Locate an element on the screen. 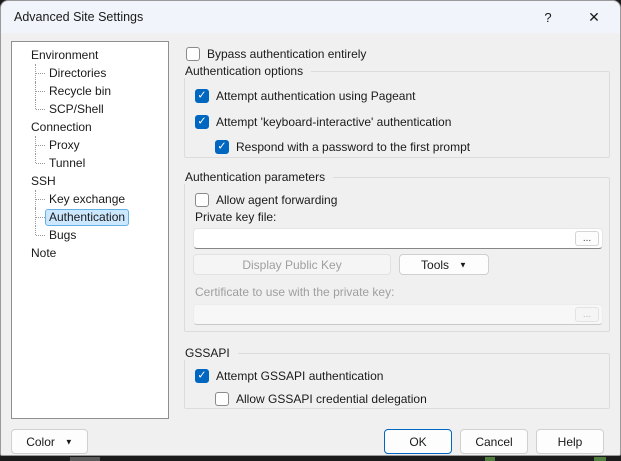  tree-item-bugs: Bugs is located at coordinates (90, 235).